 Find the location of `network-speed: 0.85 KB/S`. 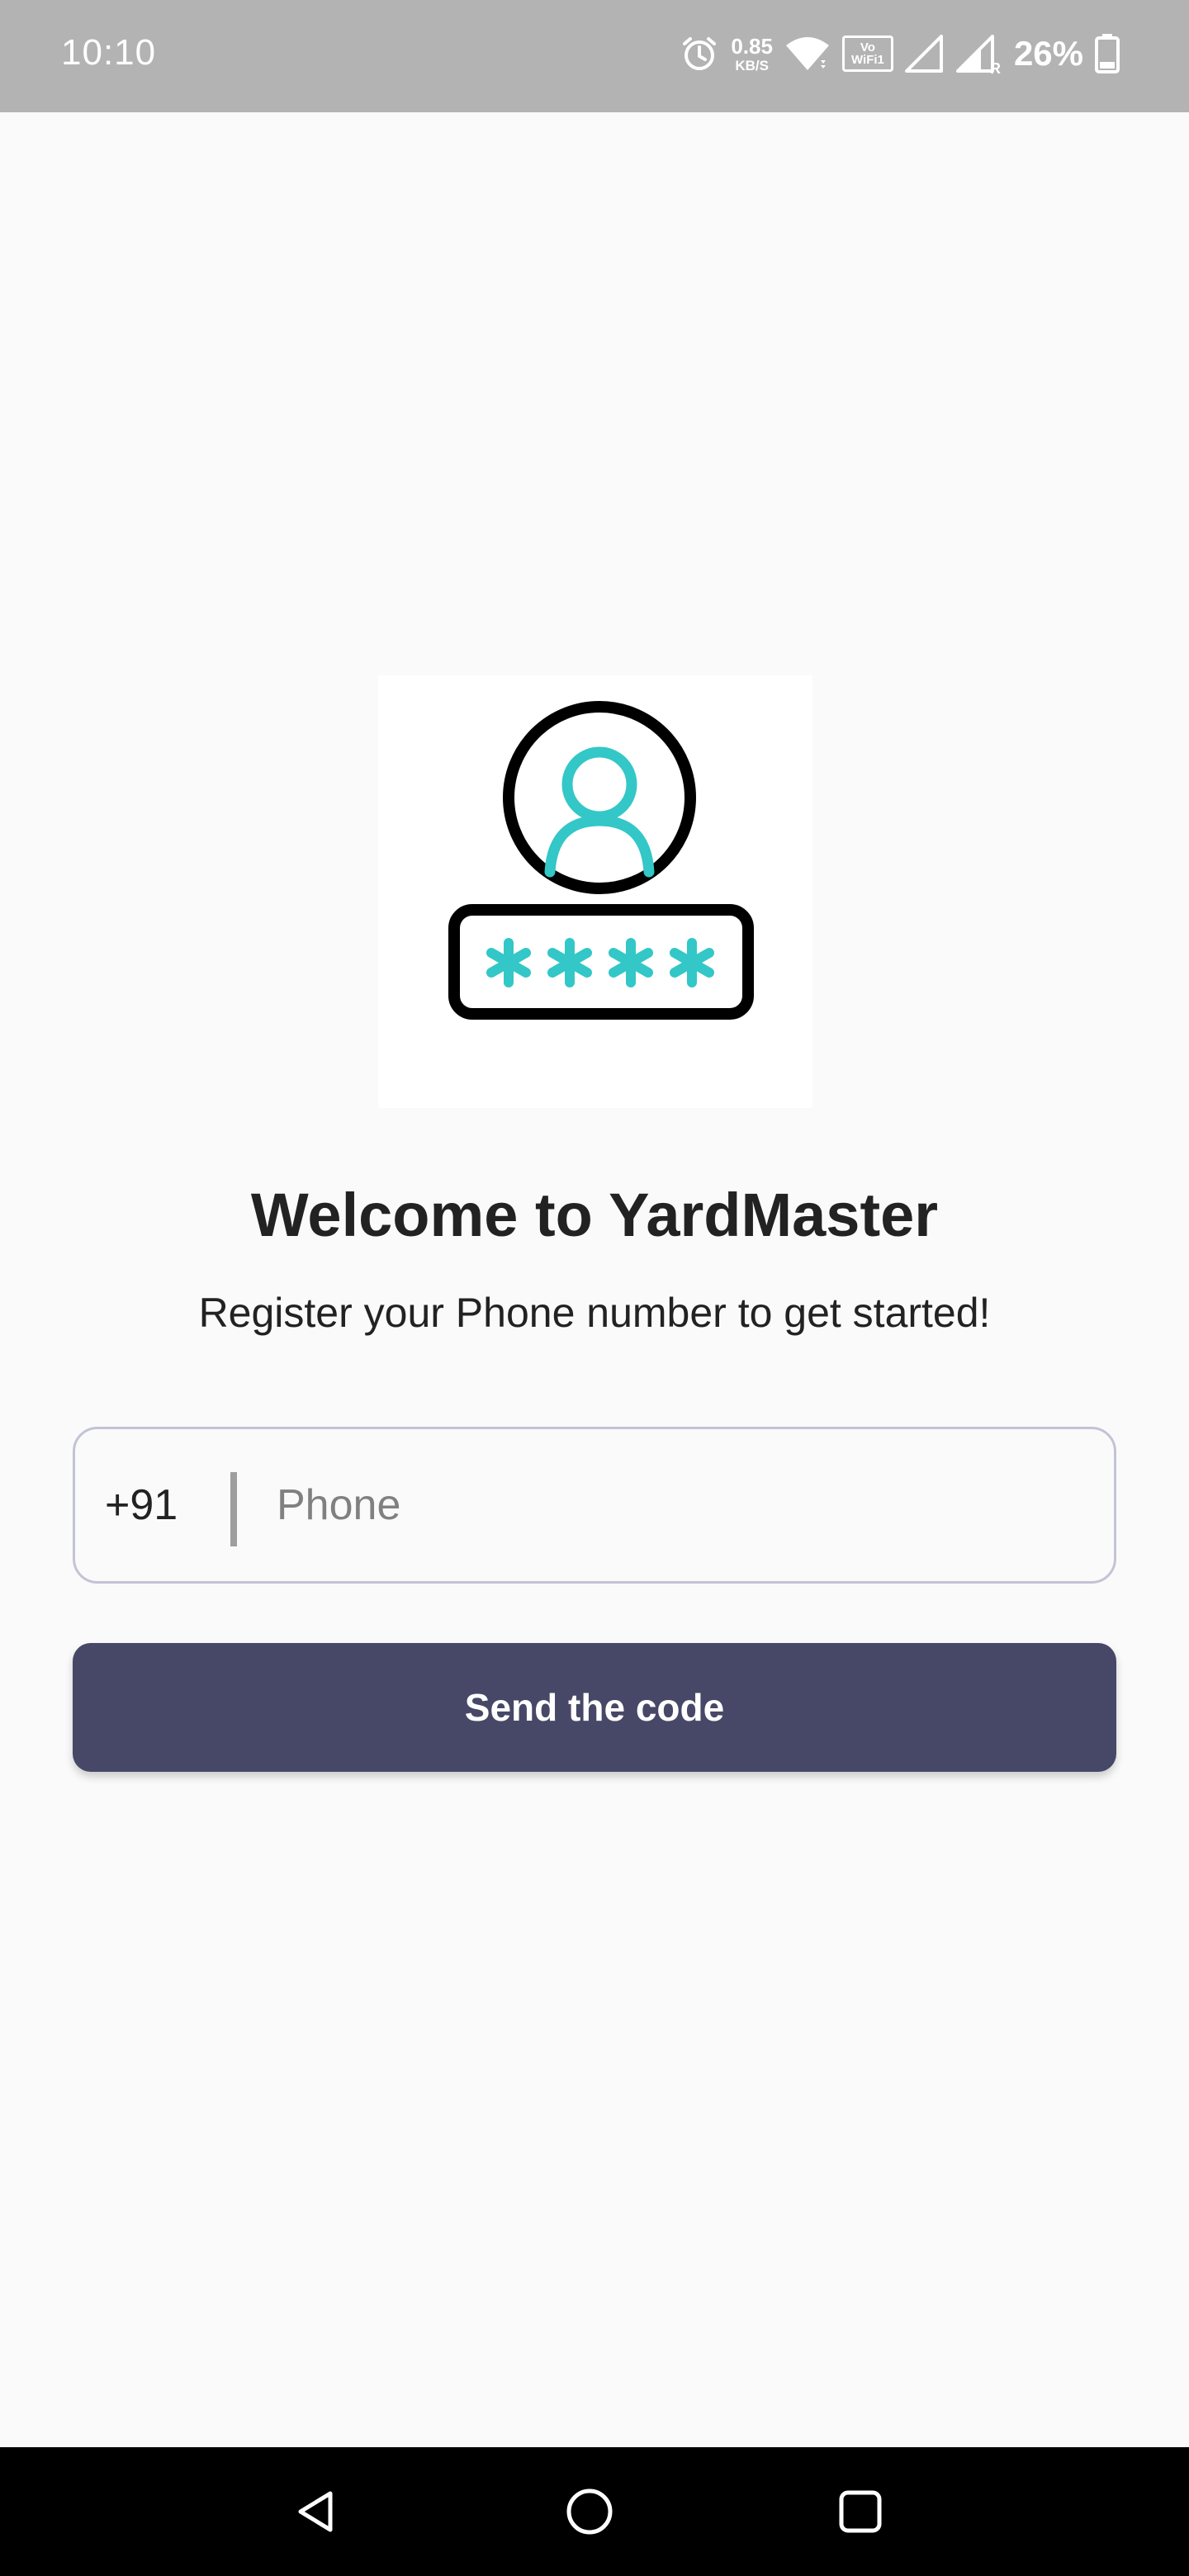

network-speed: 0.85 KB/S is located at coordinates (752, 54).